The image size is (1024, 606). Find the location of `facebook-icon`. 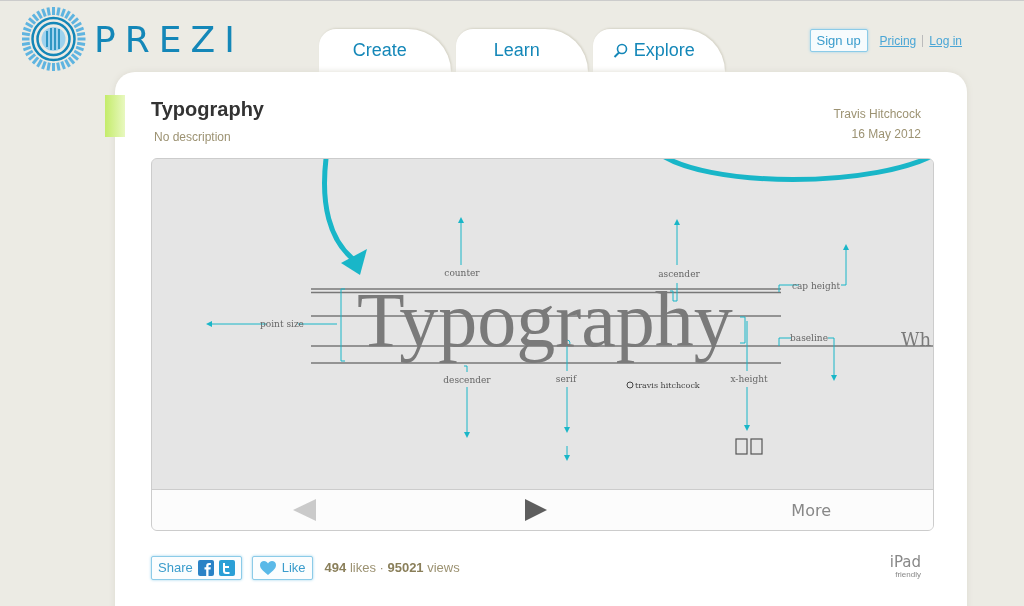

facebook-icon is located at coordinates (205, 567).